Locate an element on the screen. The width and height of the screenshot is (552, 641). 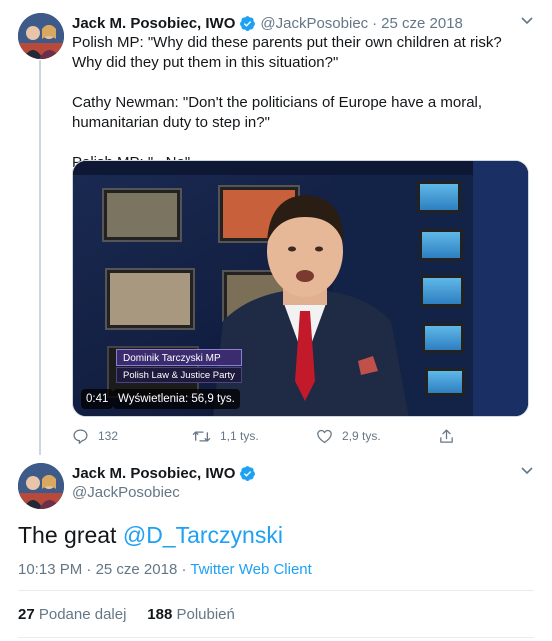
reply-button: 132 is located at coordinates (95, 436).